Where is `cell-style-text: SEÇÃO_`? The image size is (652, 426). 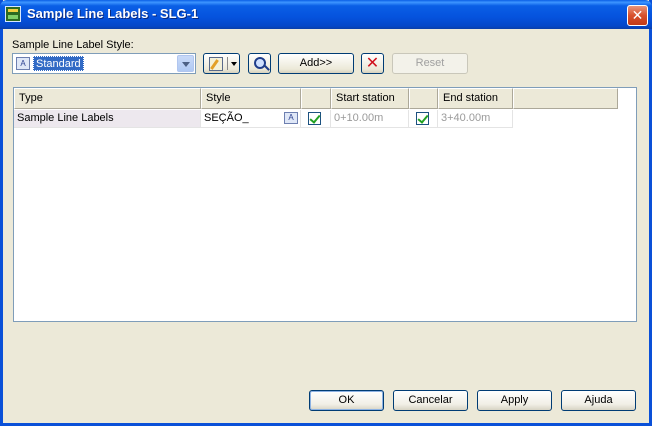 cell-style-text: SEÇÃO_ is located at coordinates (226, 118).